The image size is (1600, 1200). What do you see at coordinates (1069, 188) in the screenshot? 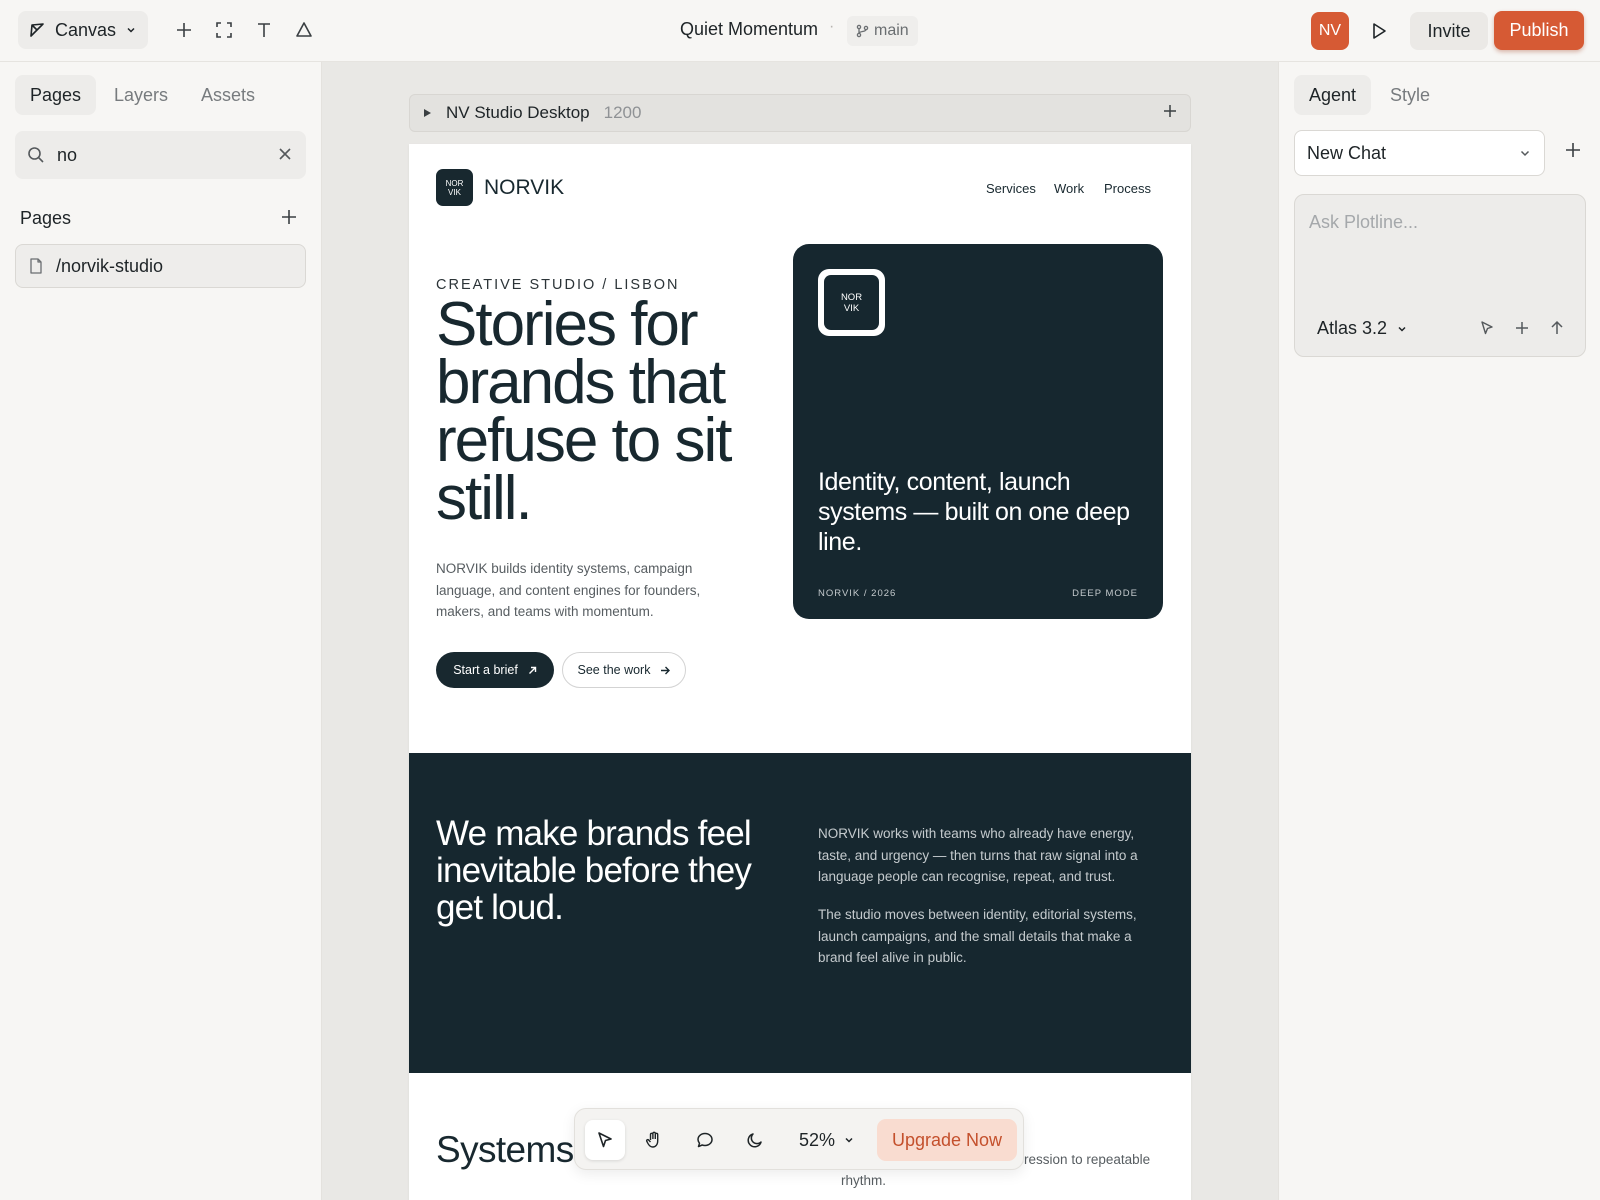
I see `nav-work: Work` at bounding box center [1069, 188].